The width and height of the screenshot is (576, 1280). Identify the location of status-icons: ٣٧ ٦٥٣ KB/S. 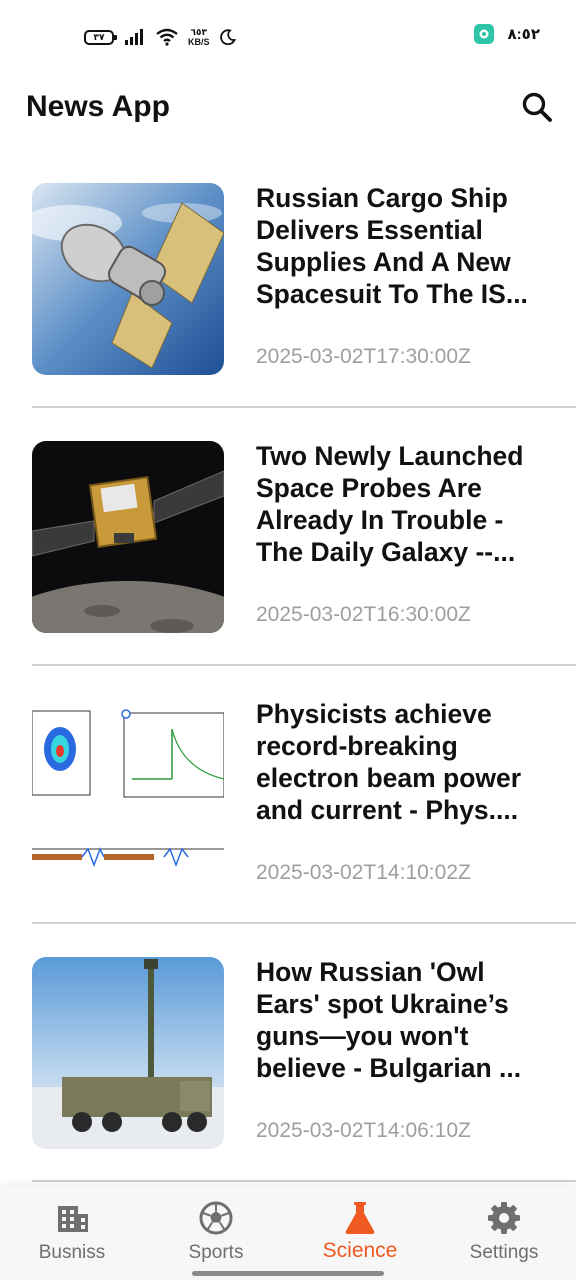
(160, 37).